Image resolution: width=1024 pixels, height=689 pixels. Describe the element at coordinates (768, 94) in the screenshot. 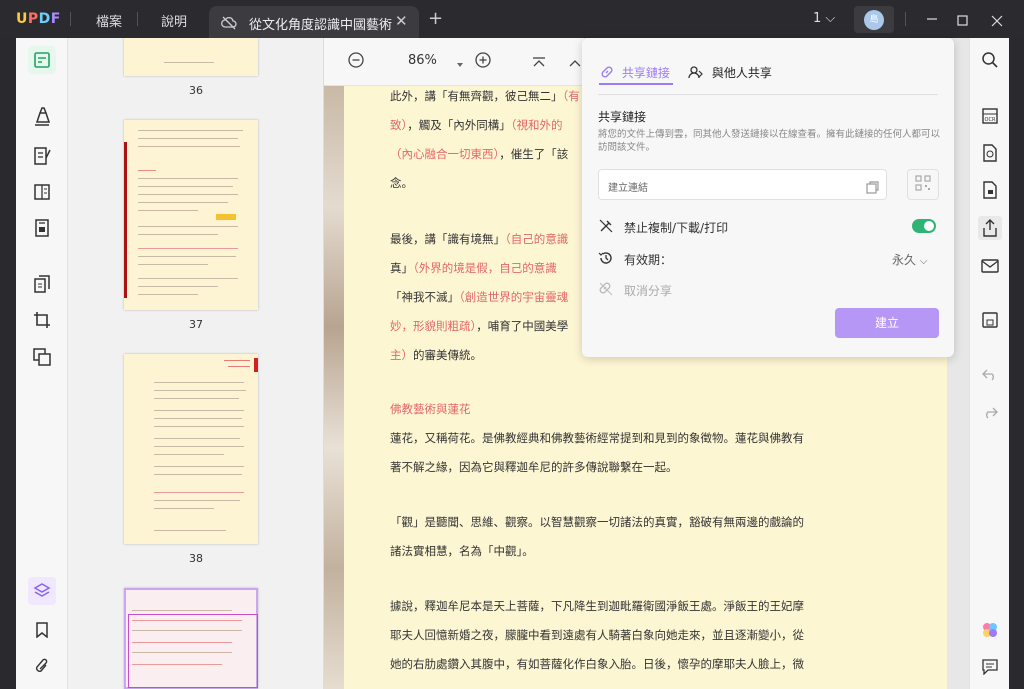

I see `divider` at that location.